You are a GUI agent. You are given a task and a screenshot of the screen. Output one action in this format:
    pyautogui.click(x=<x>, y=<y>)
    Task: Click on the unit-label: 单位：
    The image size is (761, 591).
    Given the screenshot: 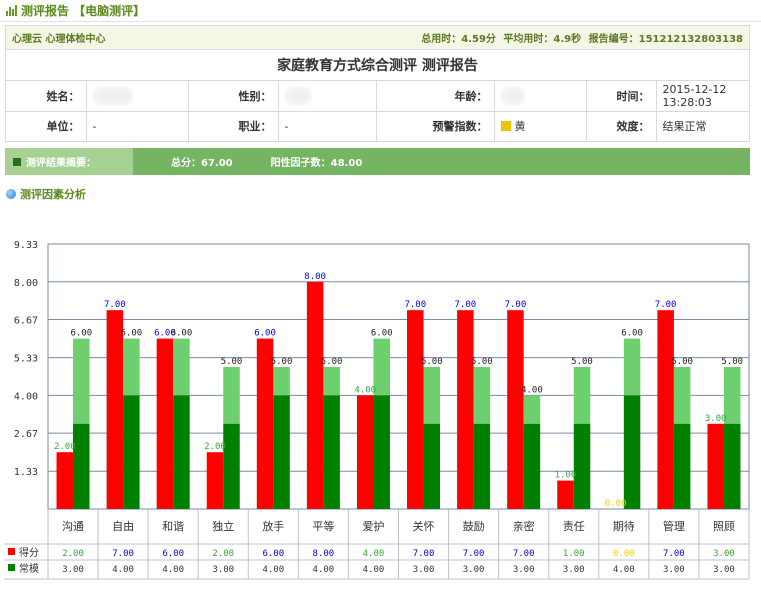 What is the action you would take?
    pyautogui.click(x=46, y=126)
    